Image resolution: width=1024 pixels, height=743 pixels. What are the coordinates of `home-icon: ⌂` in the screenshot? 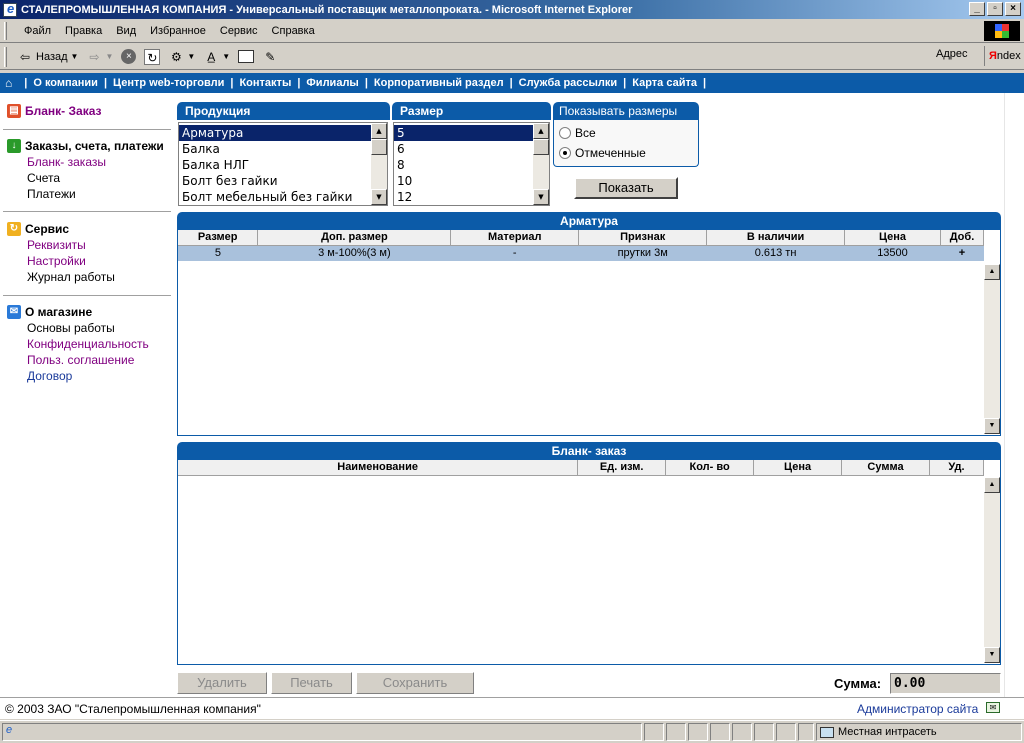 It's located at (8, 83).